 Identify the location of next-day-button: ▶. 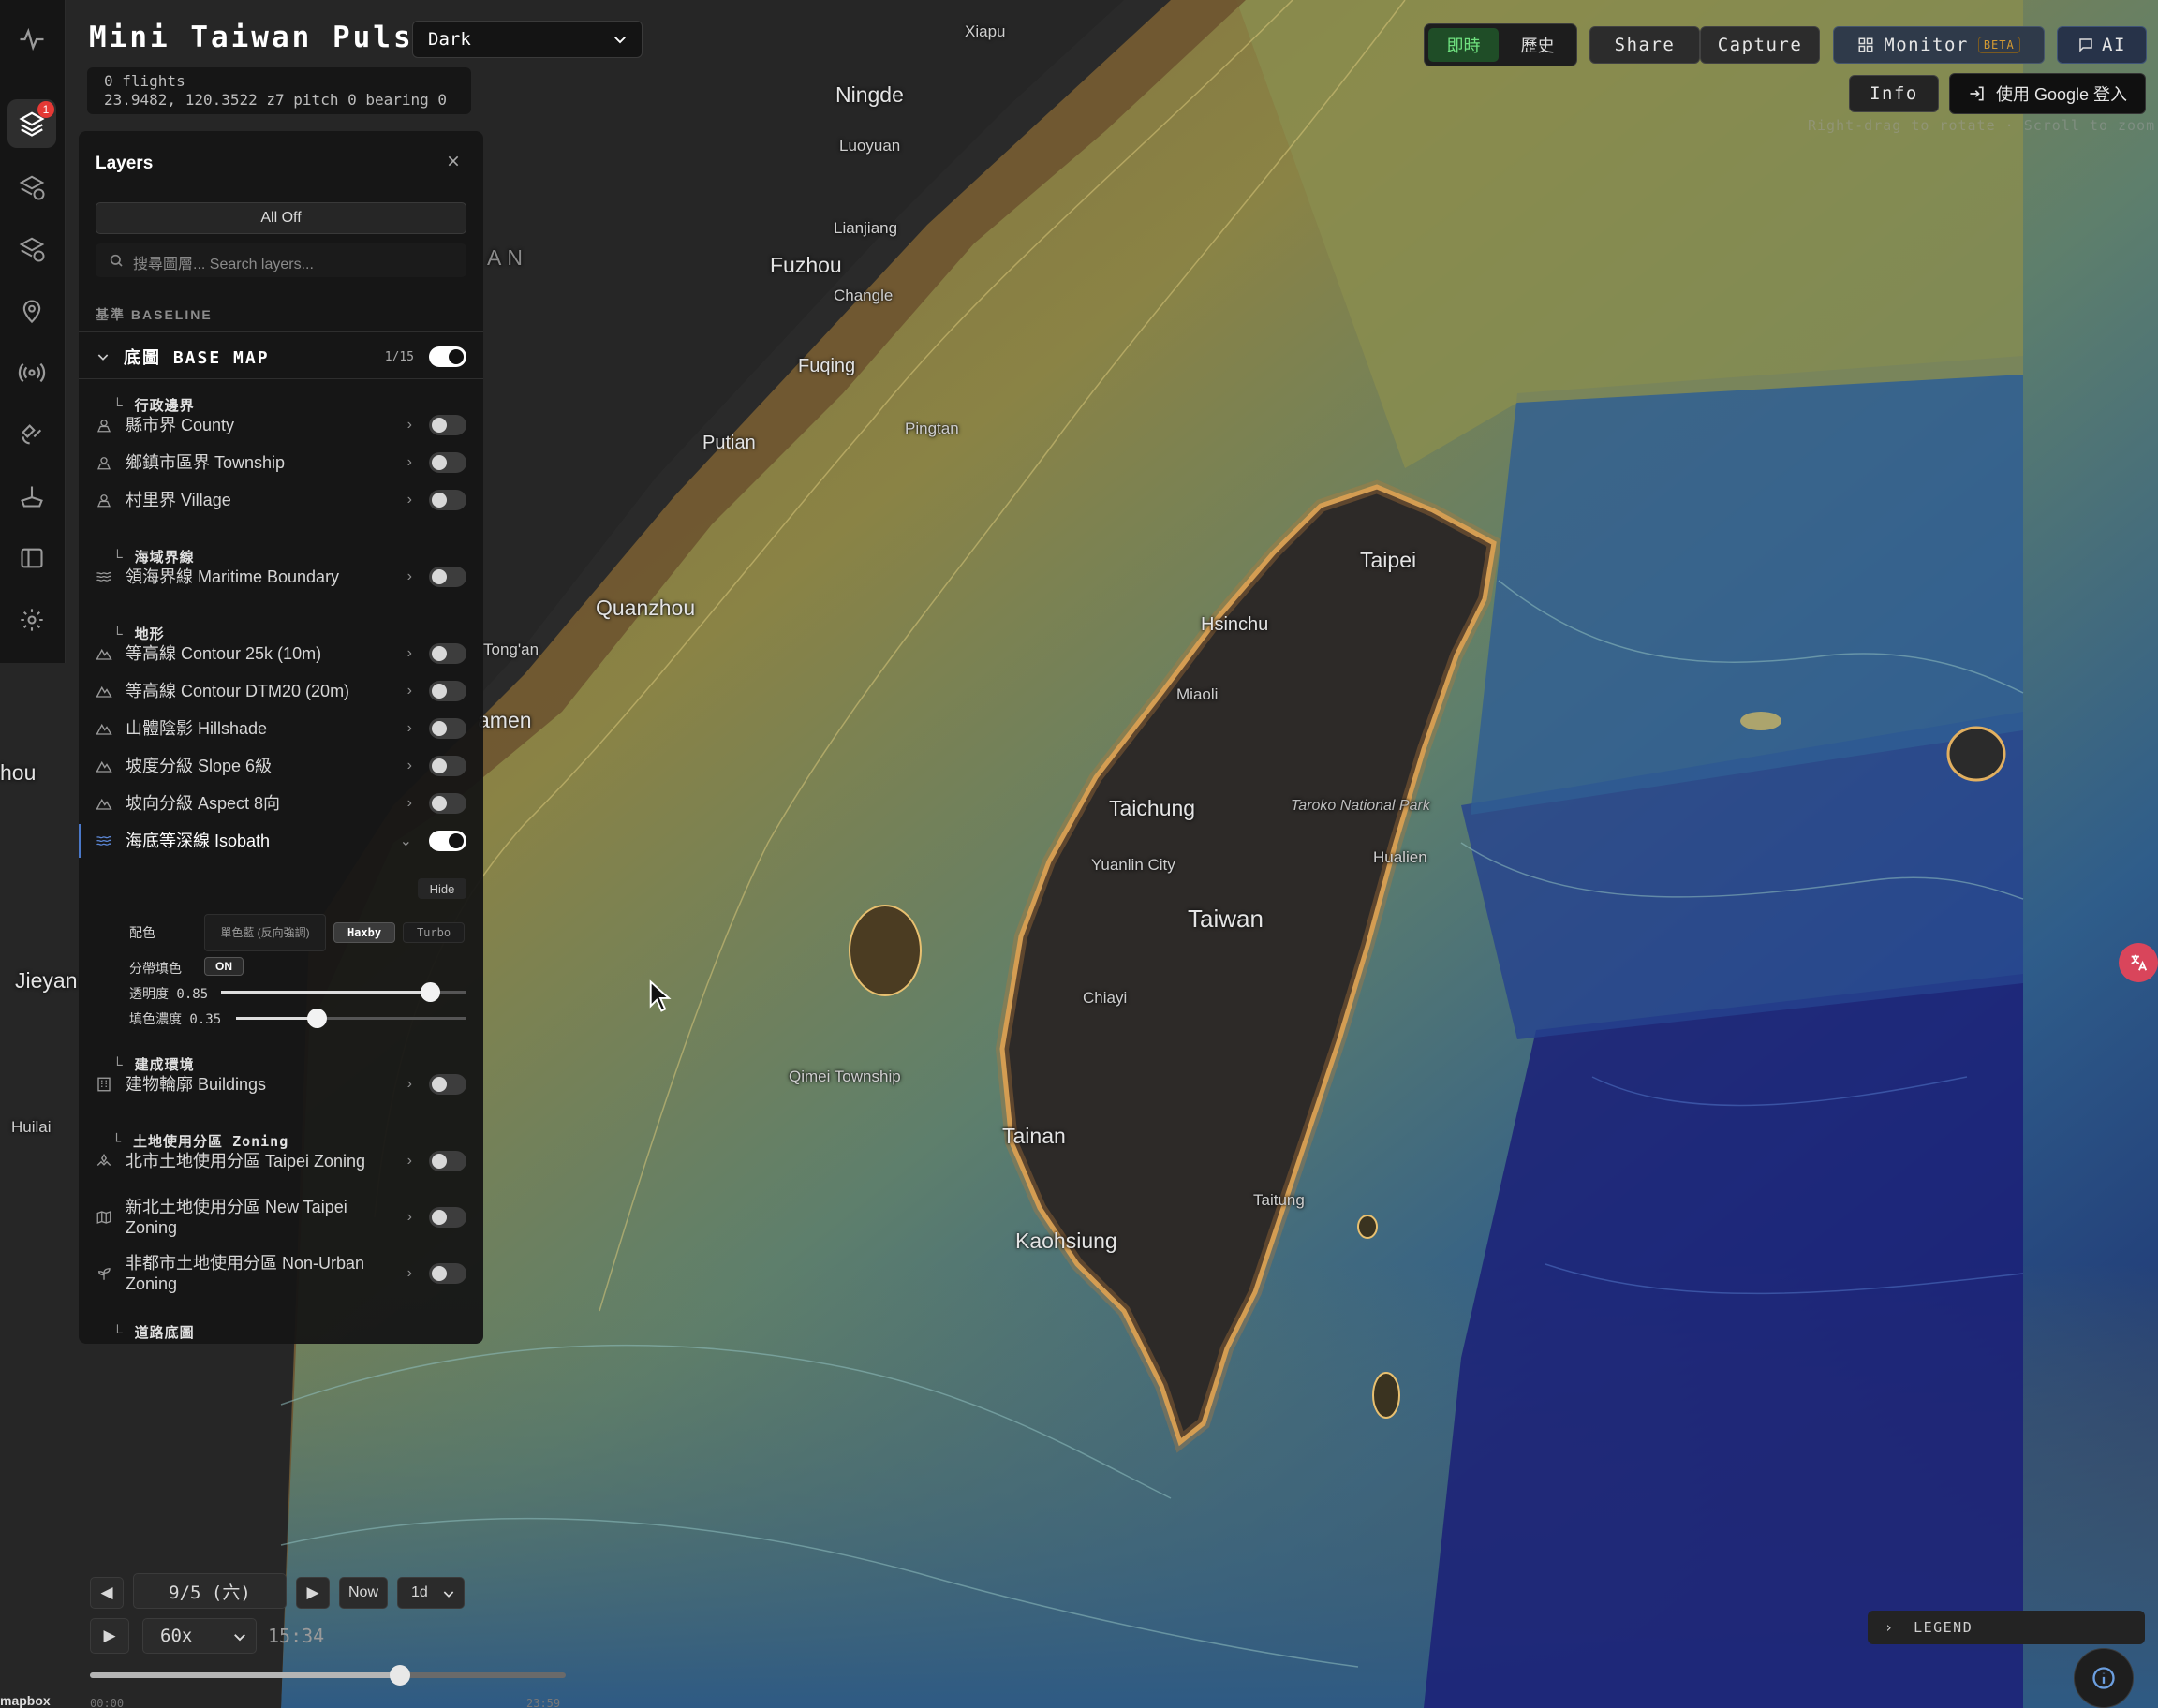
(313, 1593).